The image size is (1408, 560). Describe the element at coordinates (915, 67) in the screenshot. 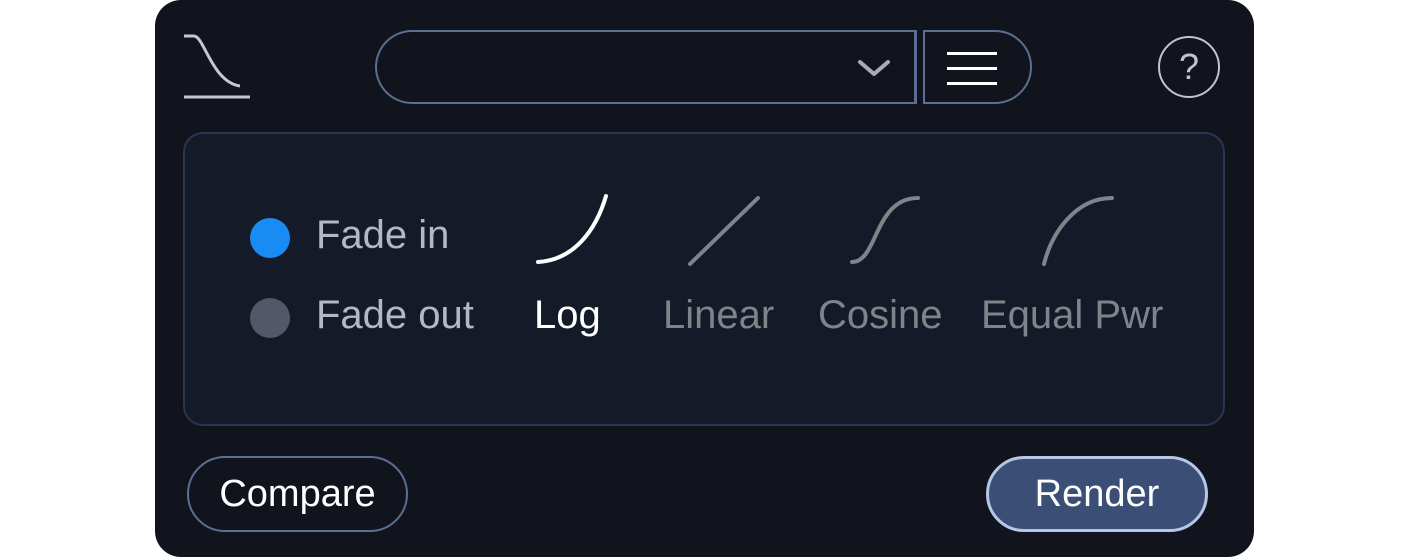

I see `preset-divider` at that location.